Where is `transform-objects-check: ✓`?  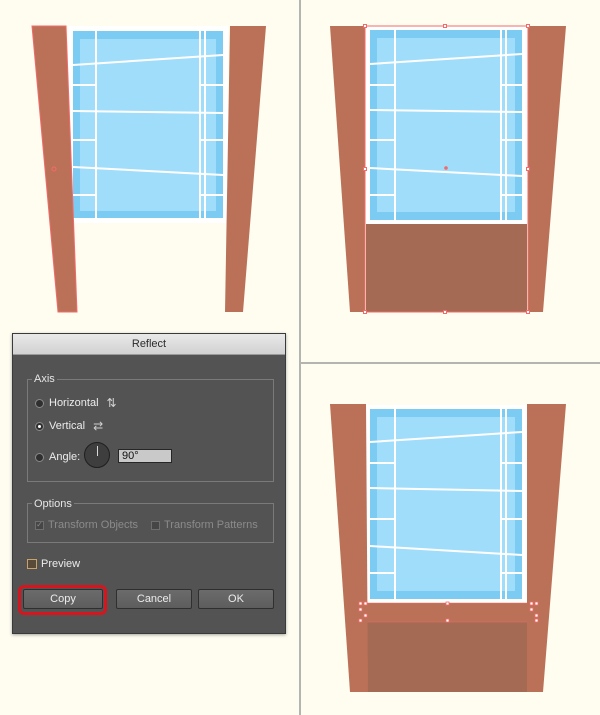
transform-objects-check: ✓ is located at coordinates (39, 525).